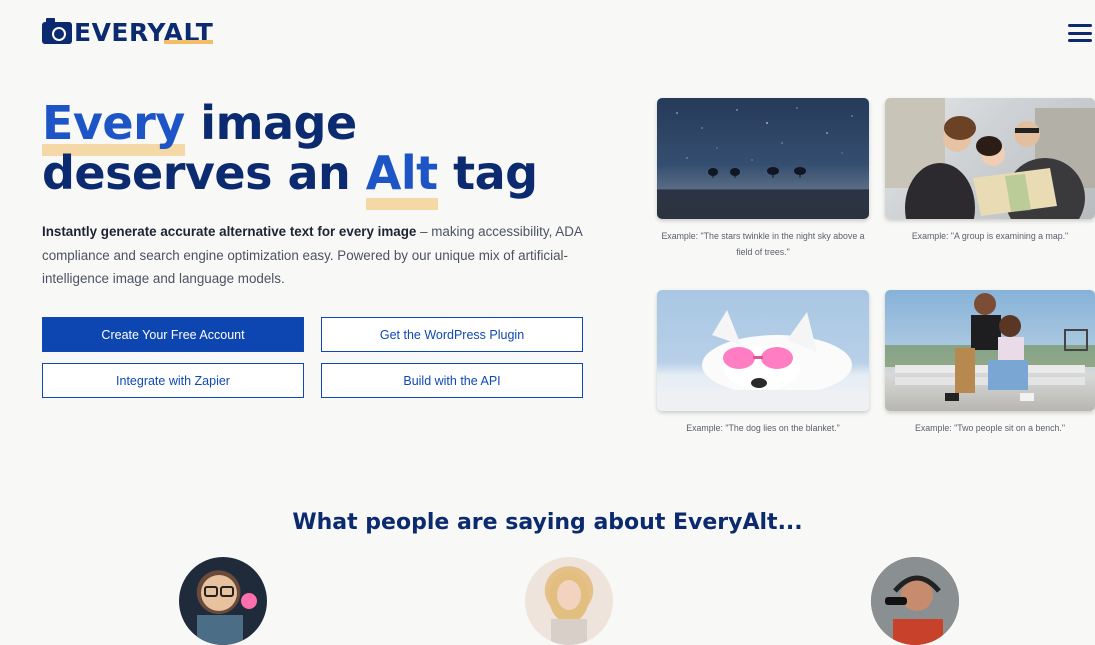  Describe the element at coordinates (188, 32) in the screenshot. I see `brand-name-suffix: ALT` at that location.